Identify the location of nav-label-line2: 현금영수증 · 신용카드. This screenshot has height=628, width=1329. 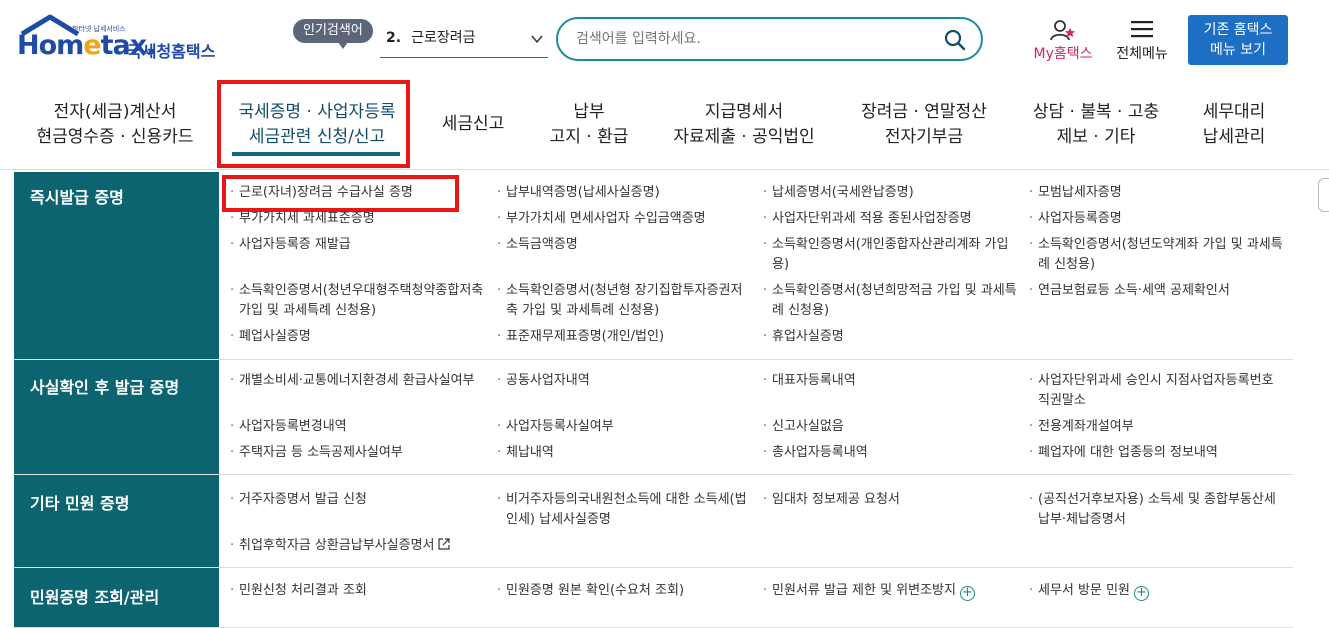
(115, 137).